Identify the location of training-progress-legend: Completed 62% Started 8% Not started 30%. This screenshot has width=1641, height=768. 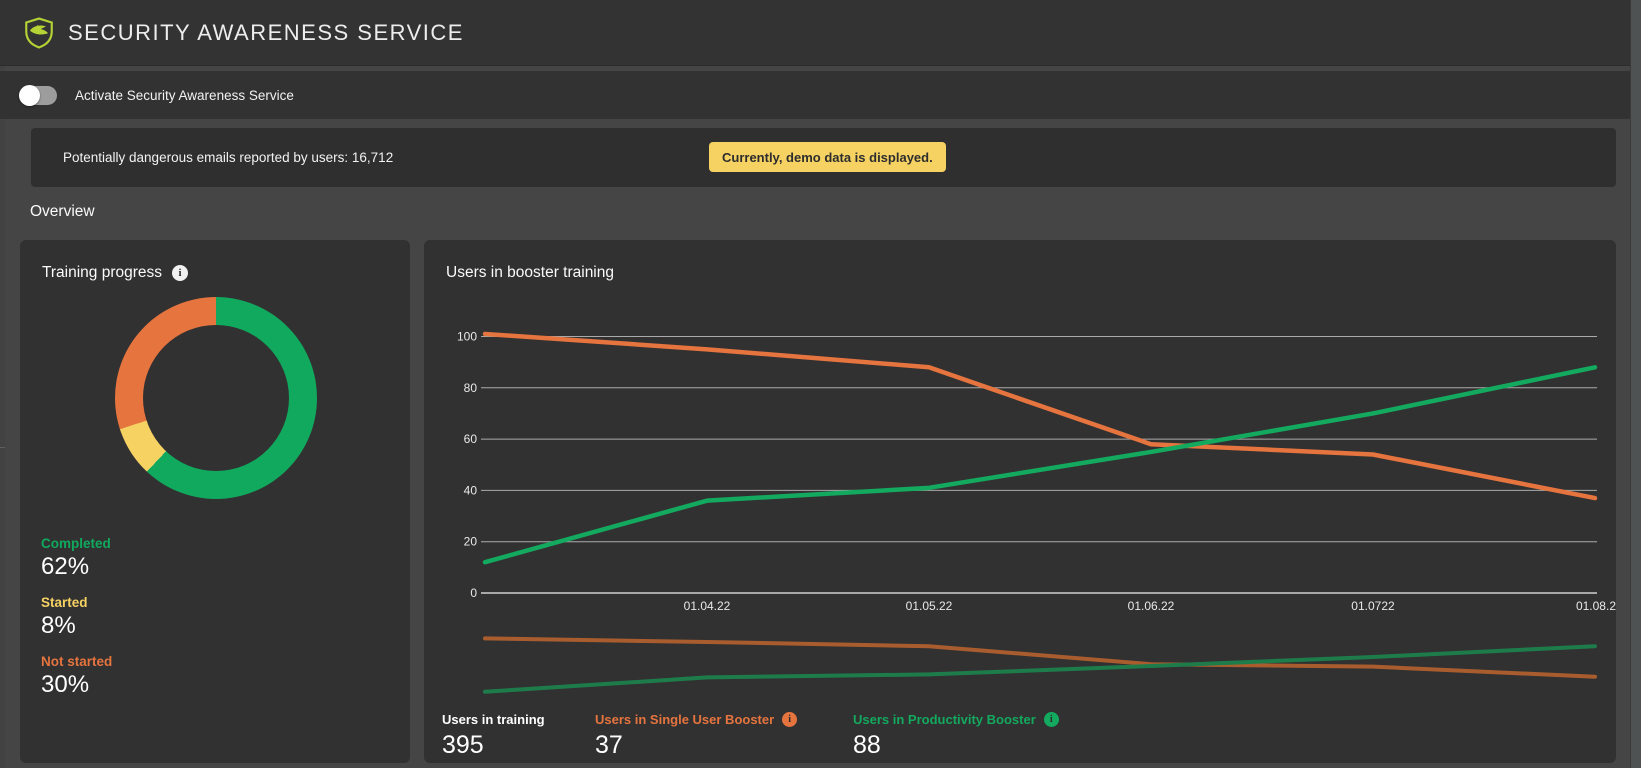
(76, 623).